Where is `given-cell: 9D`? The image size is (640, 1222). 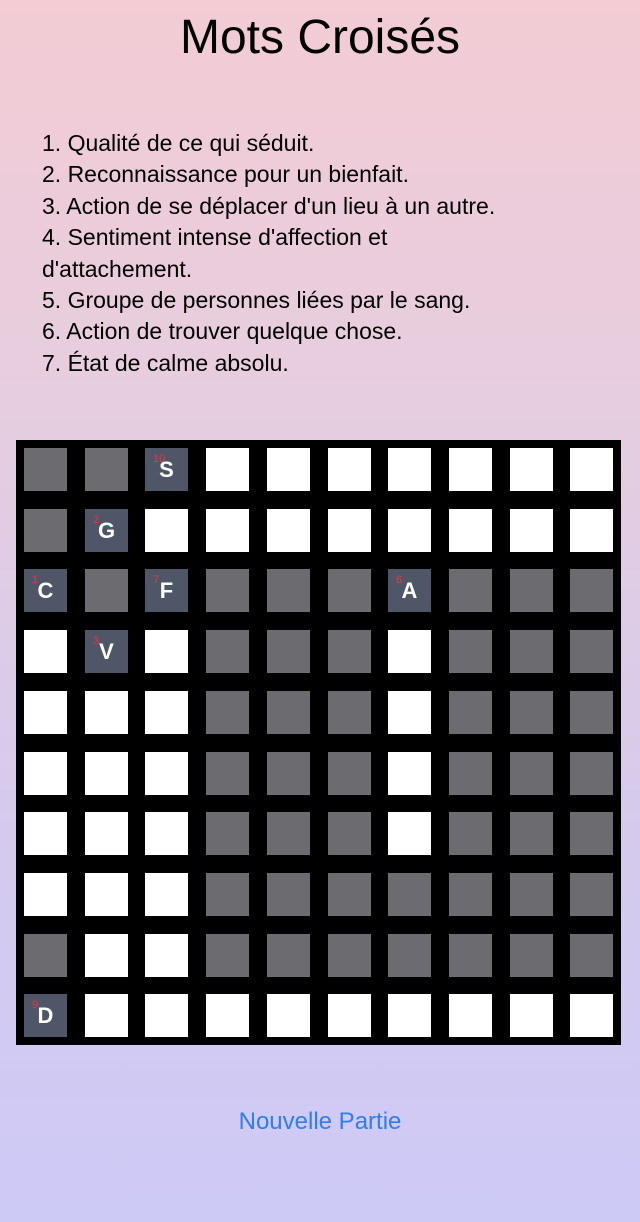 given-cell: 9D is located at coordinates (45, 1015).